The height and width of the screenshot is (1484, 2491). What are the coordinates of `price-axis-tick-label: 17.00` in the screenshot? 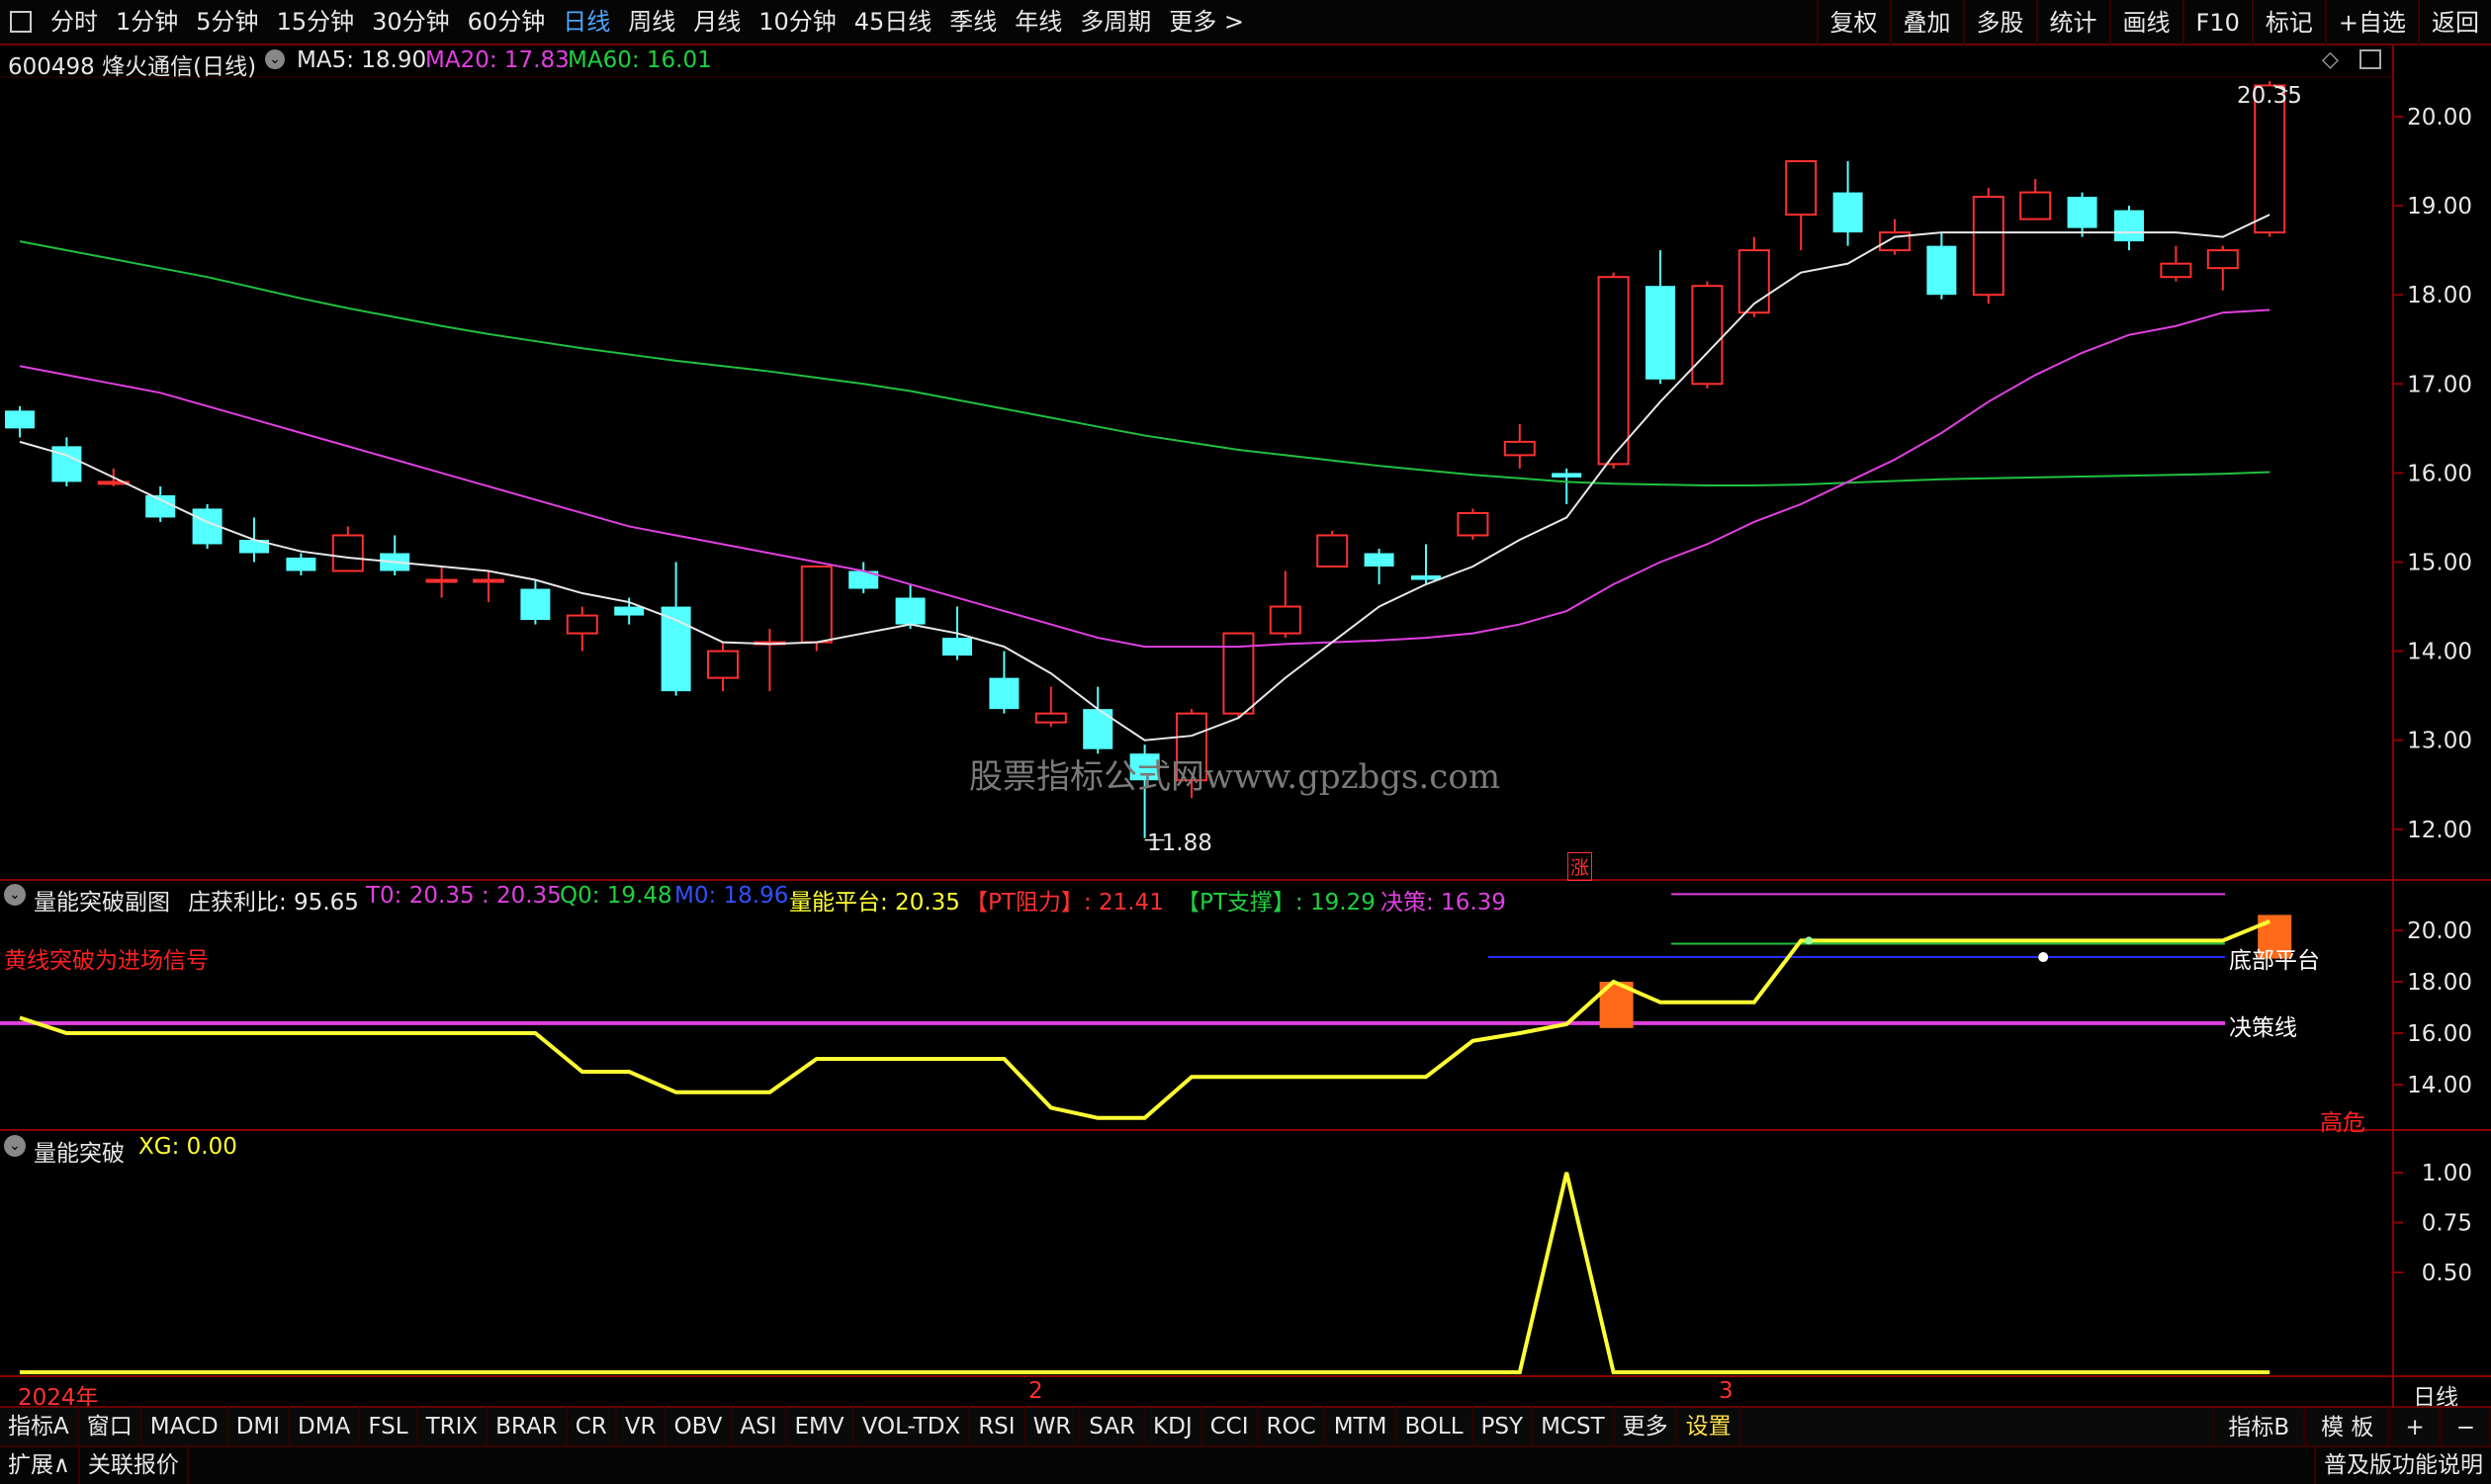 It's located at (2439, 384).